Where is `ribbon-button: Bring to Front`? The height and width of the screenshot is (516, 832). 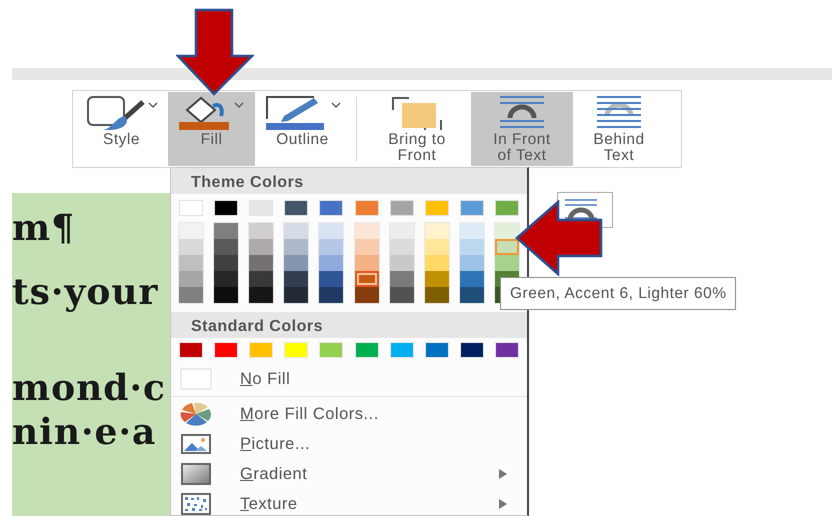
ribbon-button: Bring to Front is located at coordinates (417, 129).